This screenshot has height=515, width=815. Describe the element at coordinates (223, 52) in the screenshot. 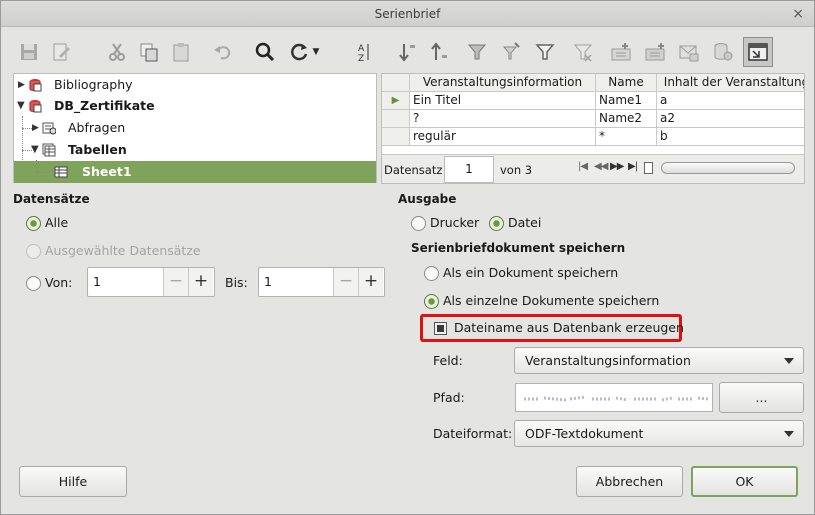

I see `undo-icon` at that location.